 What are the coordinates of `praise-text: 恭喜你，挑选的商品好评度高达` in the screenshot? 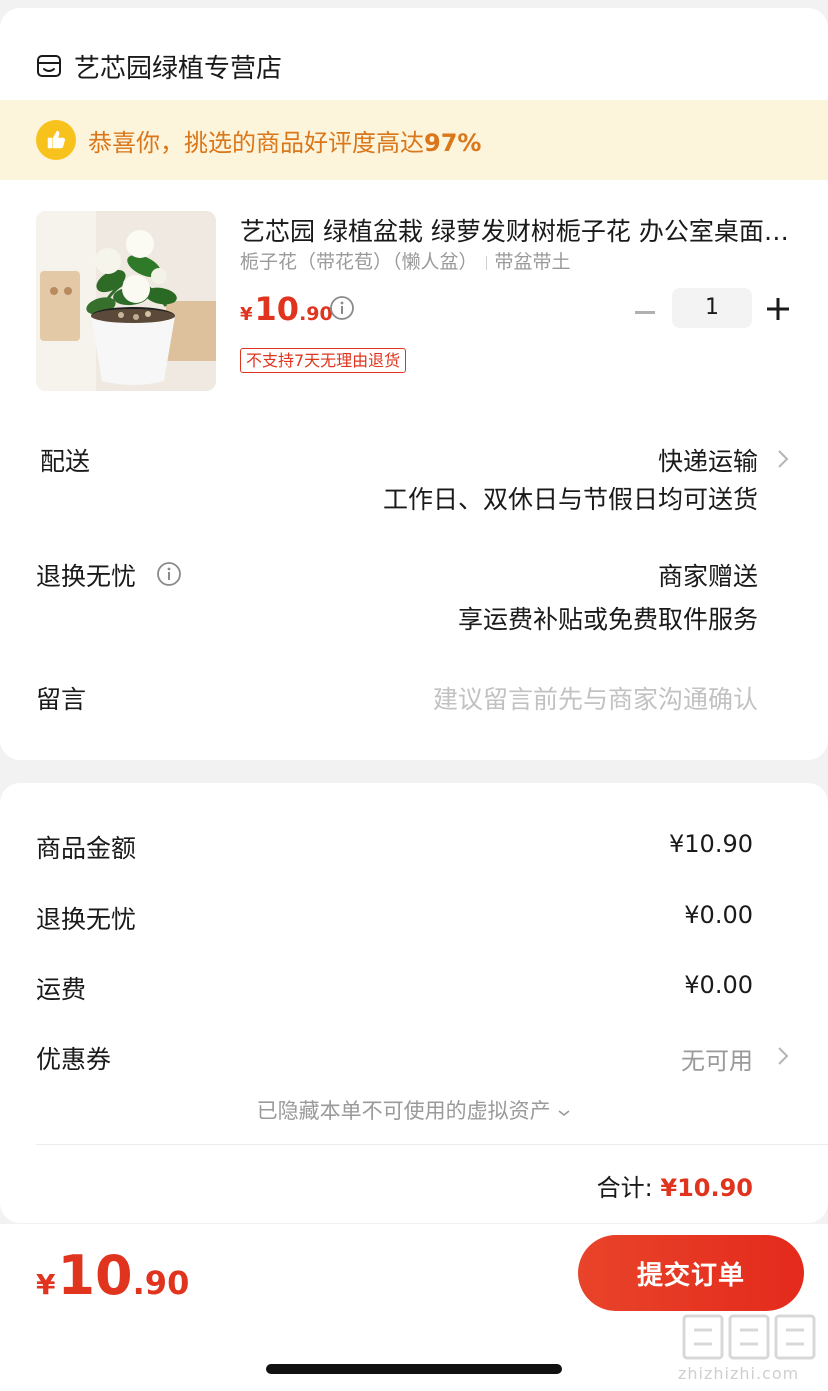 It's located at (256, 142).